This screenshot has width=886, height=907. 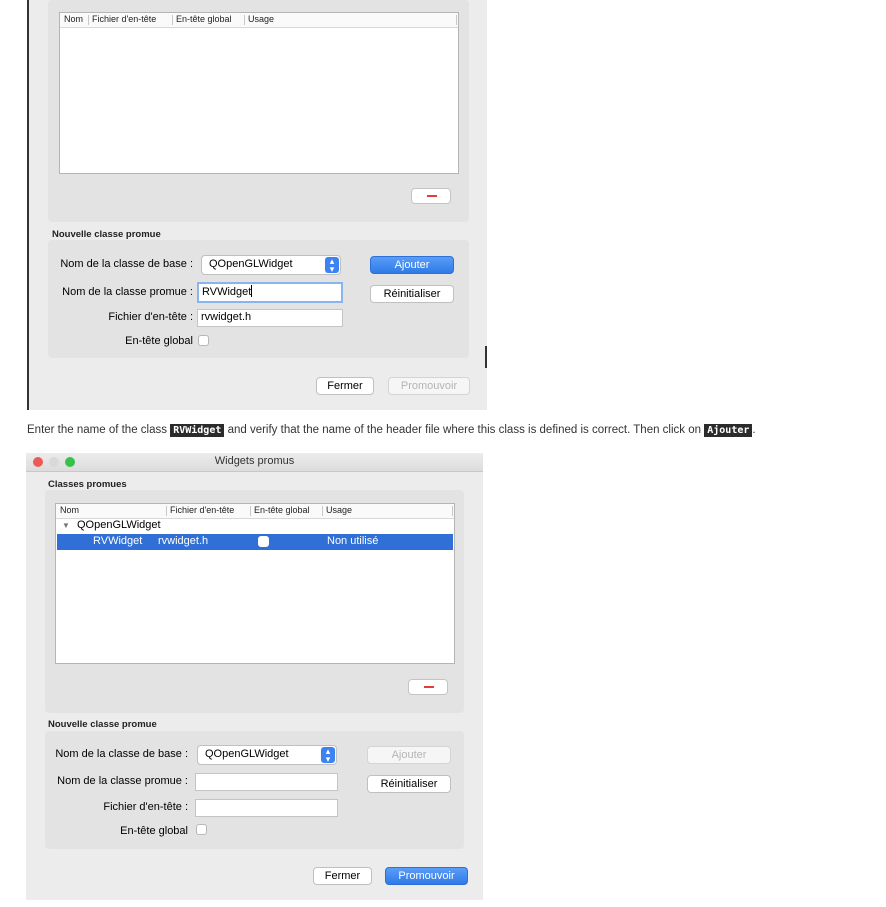 I want to click on code-add-button: Ajouter, so click(x=728, y=430).